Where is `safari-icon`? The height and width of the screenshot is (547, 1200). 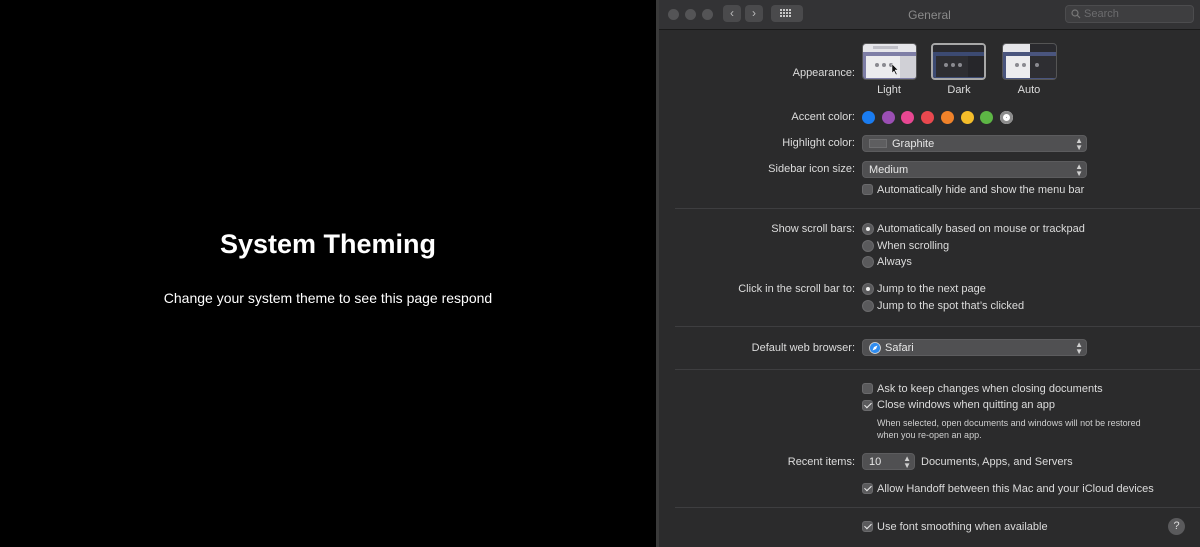 safari-icon is located at coordinates (875, 348).